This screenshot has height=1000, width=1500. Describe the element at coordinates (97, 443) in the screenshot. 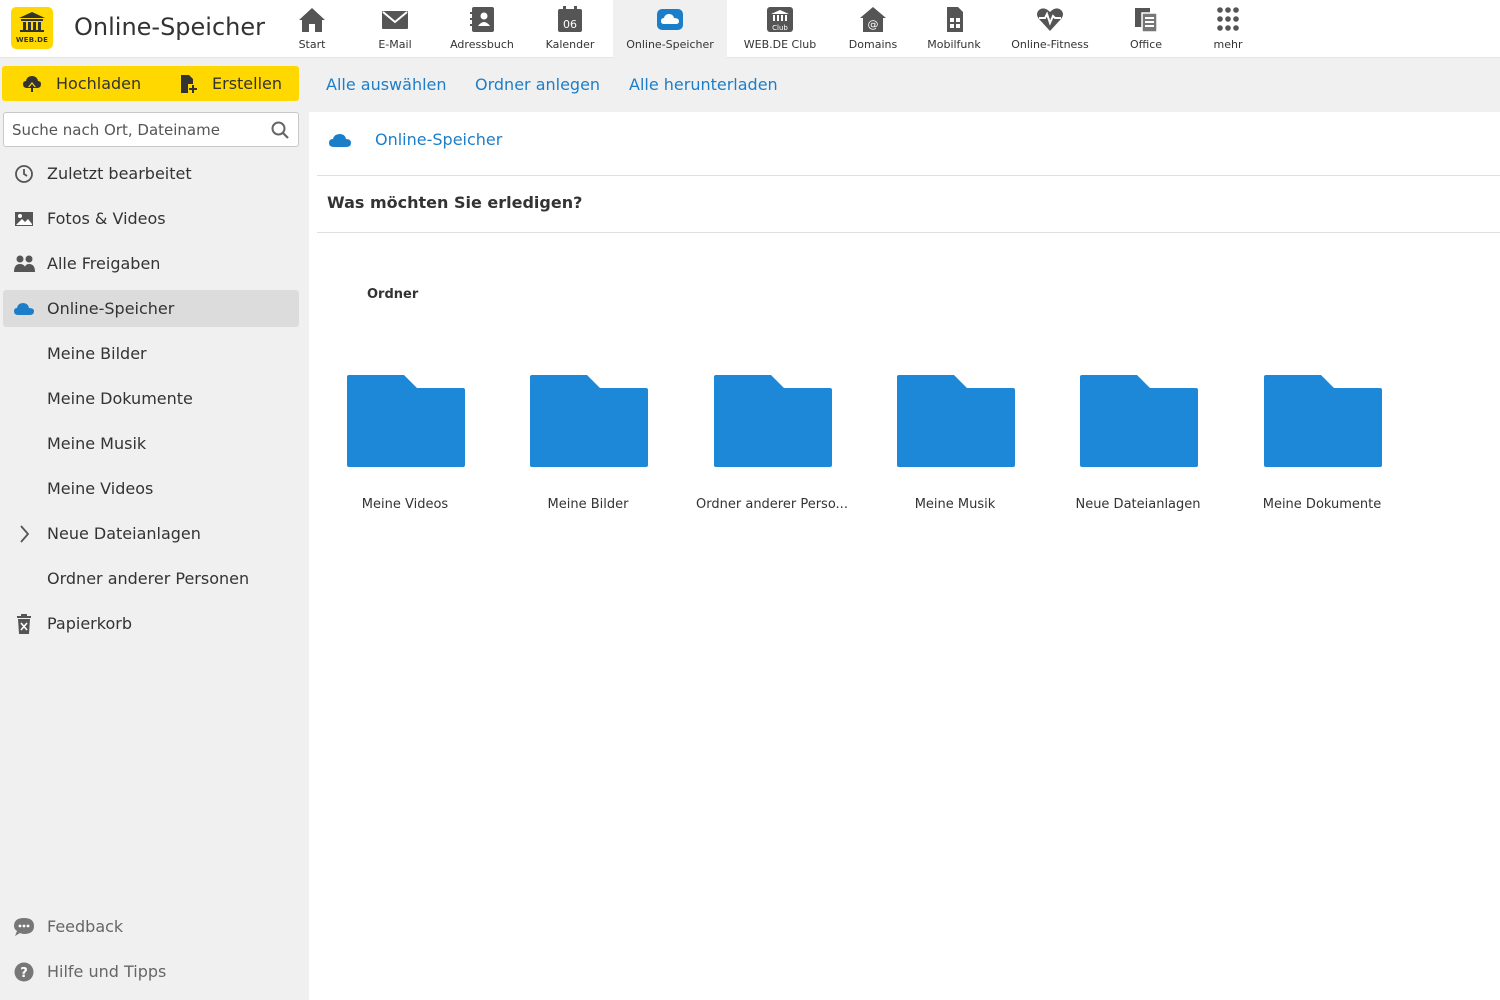

I see `sidebar-item-label: Meine Musik` at that location.